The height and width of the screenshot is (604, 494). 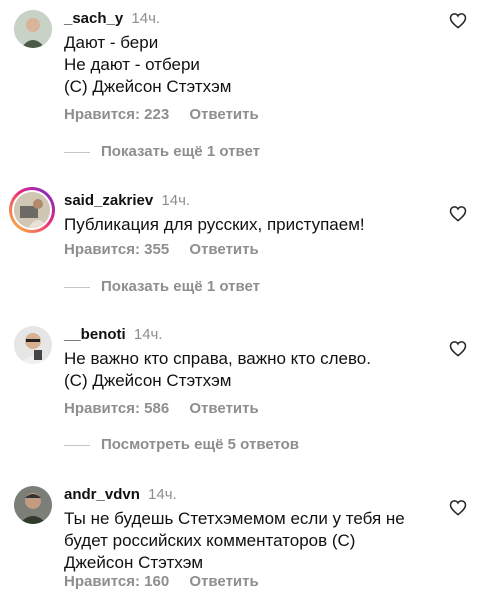 What do you see at coordinates (134, 562) in the screenshot?
I see `comment-line: Джейсон Стэтхэм` at bounding box center [134, 562].